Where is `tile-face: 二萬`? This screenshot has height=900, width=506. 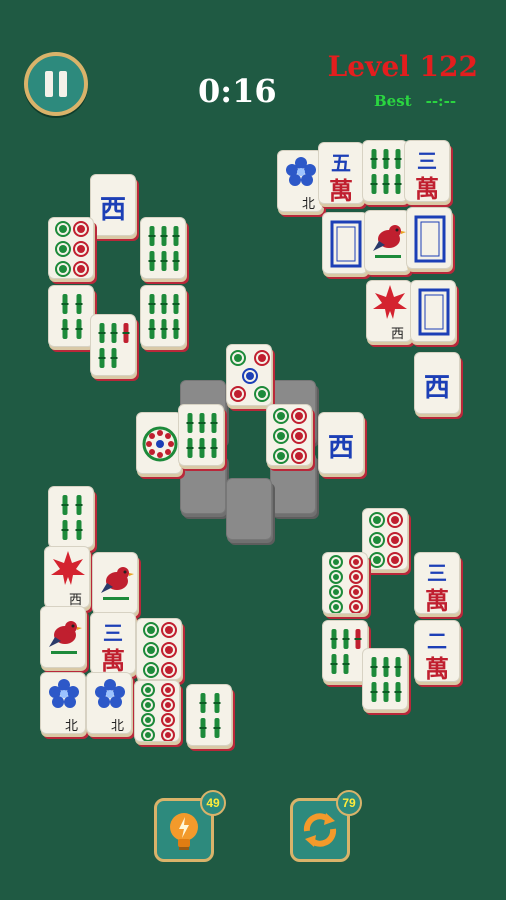 tile-face: 二萬 is located at coordinates (437, 651).